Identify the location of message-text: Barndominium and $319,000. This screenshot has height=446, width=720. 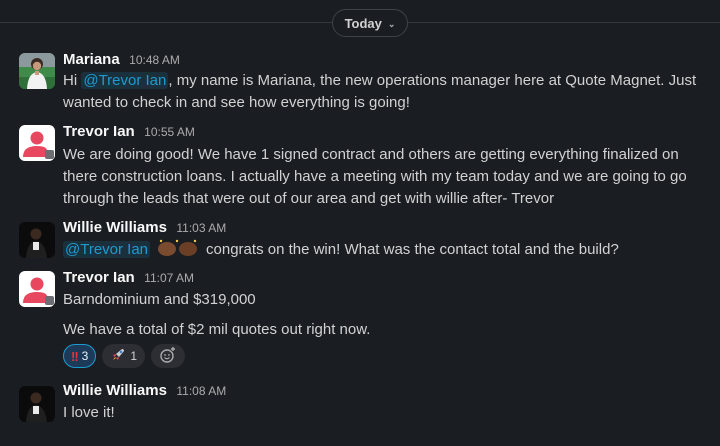
(159, 299).